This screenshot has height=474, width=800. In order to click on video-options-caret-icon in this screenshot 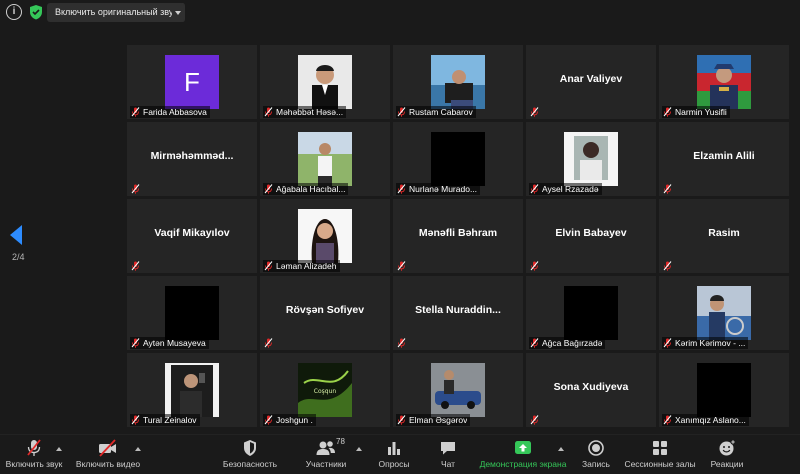, I will do `click(138, 449)`.